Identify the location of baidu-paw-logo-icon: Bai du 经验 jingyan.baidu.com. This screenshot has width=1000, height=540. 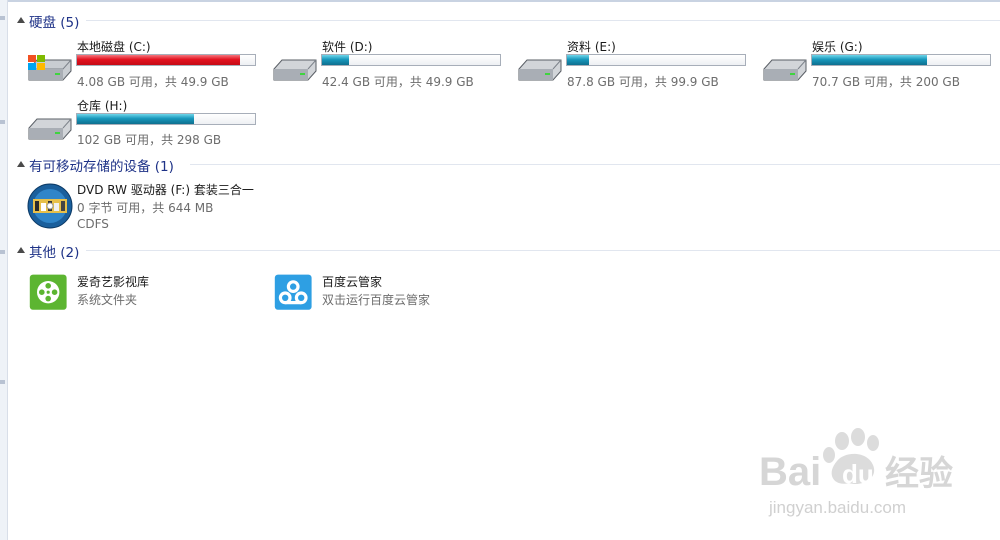
(856, 472).